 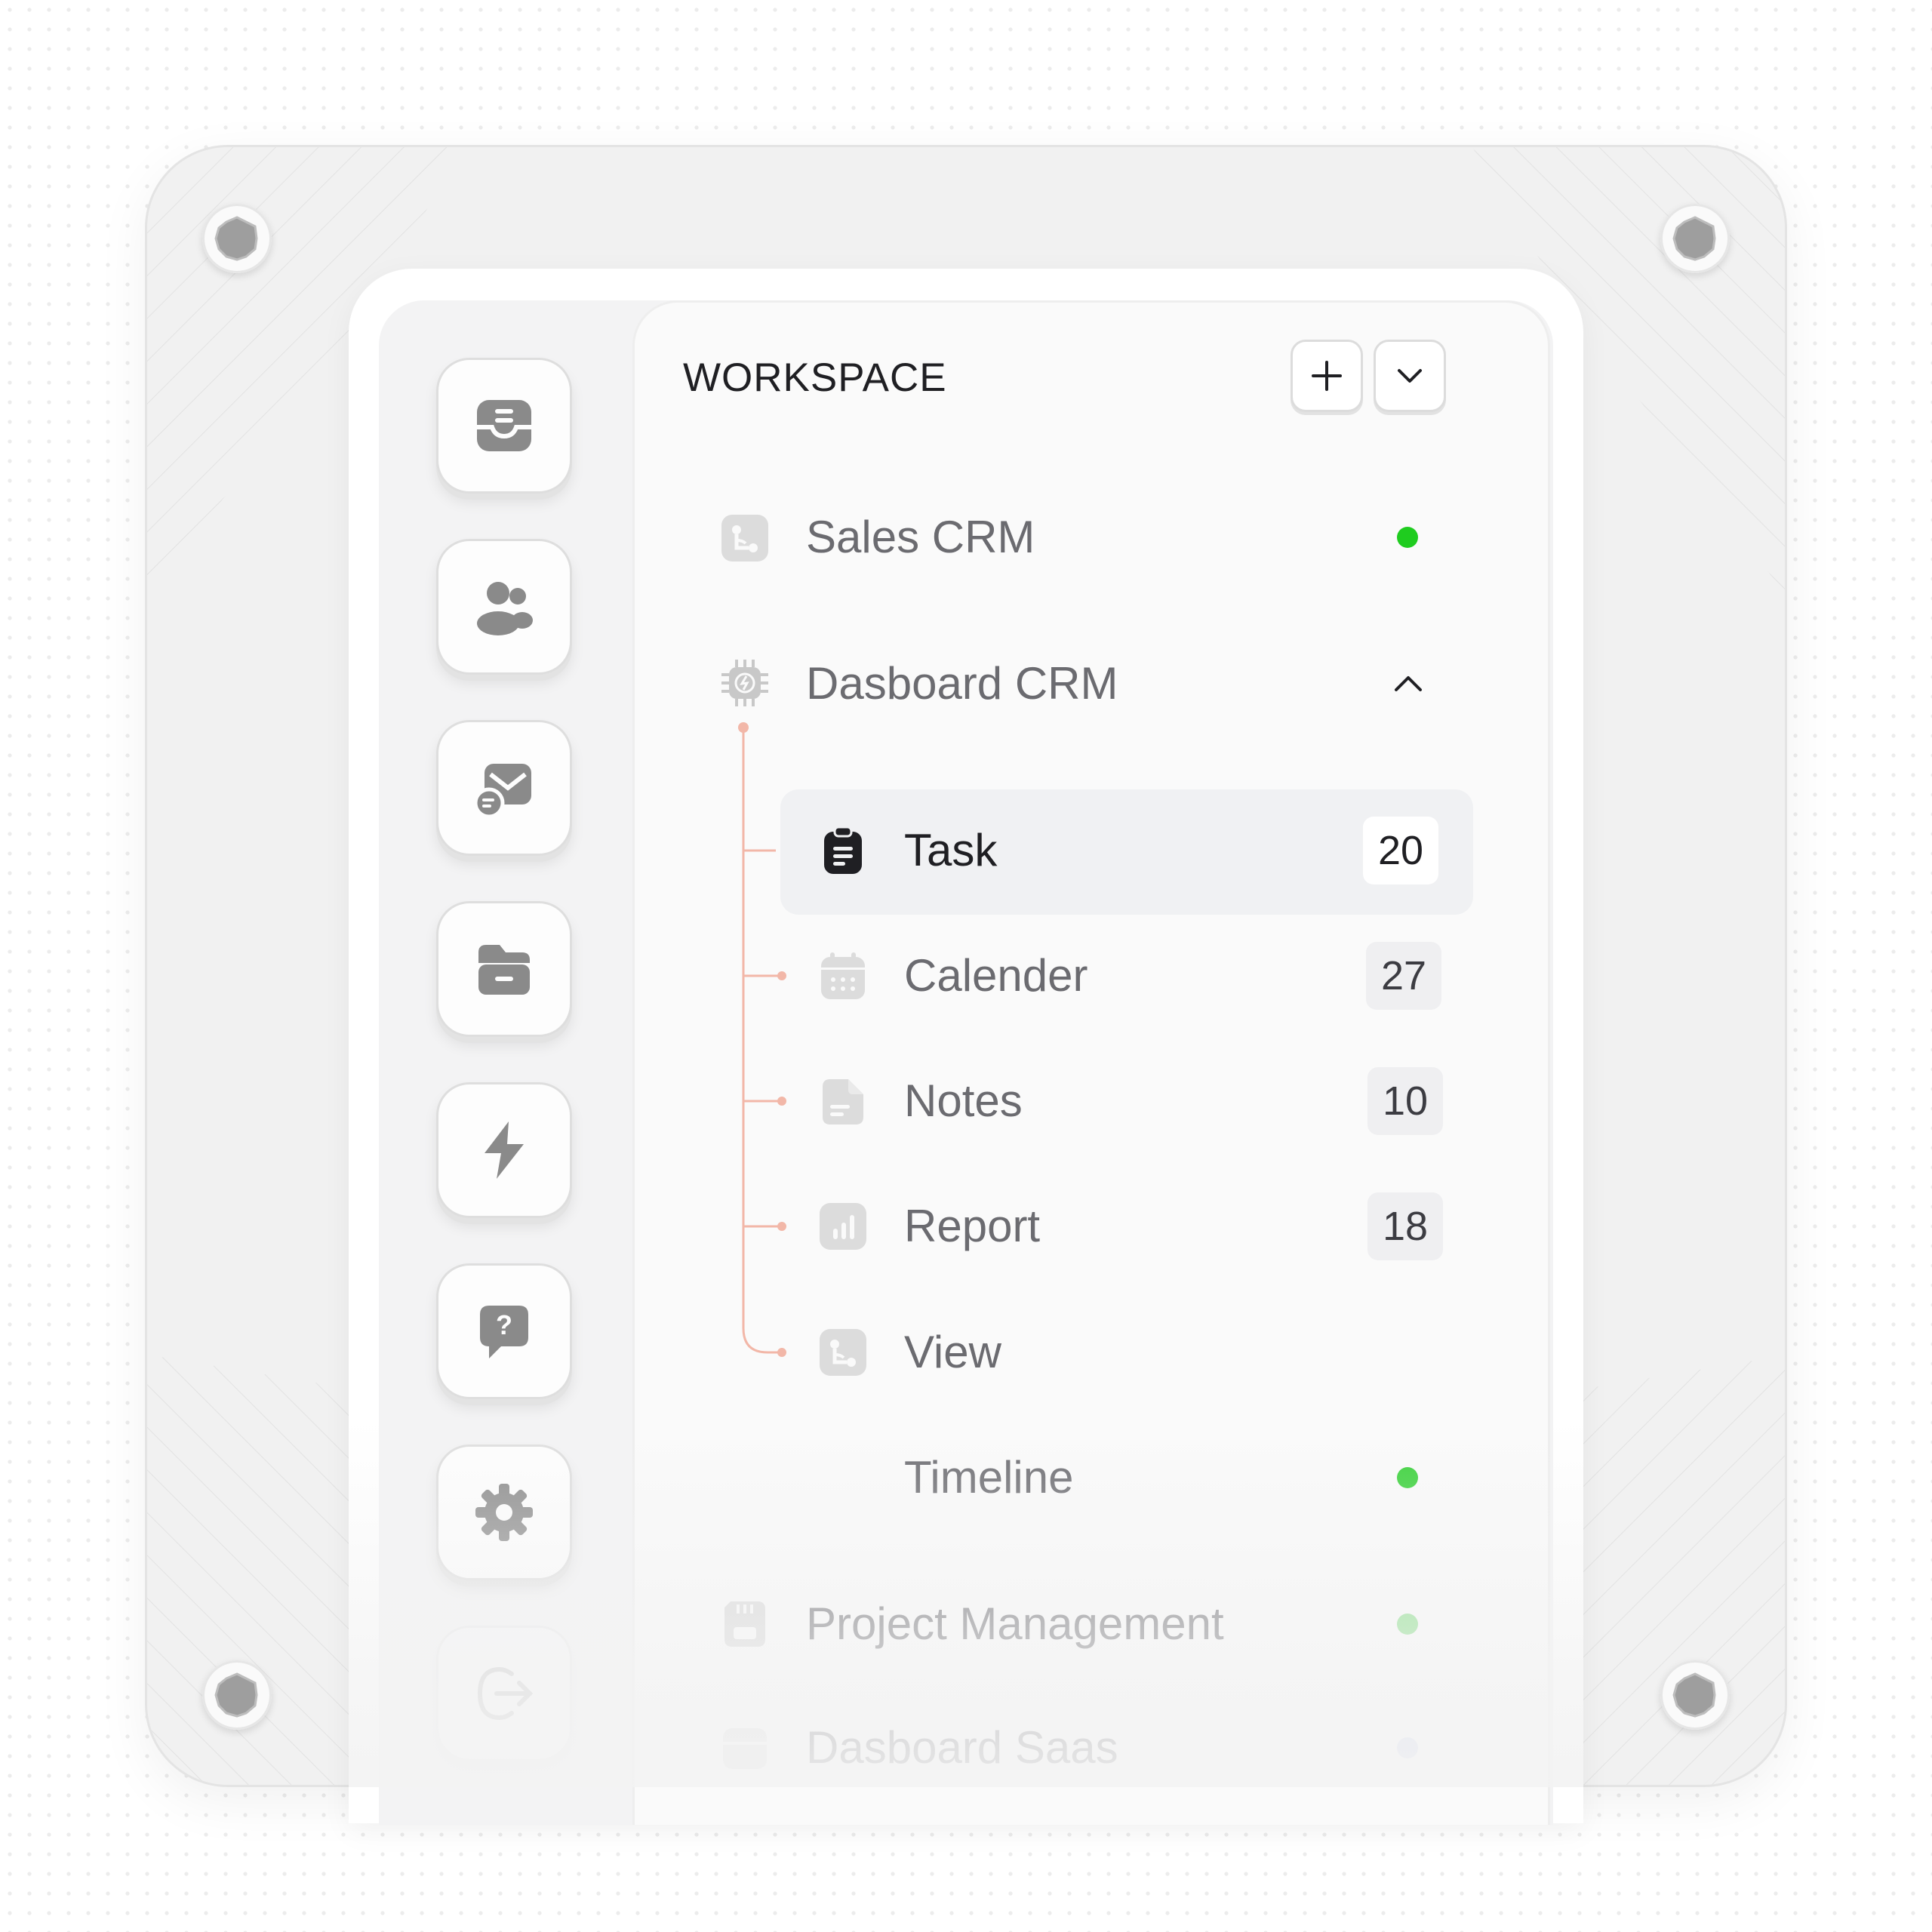 I want to click on logout-icon, so click(x=505, y=1693).